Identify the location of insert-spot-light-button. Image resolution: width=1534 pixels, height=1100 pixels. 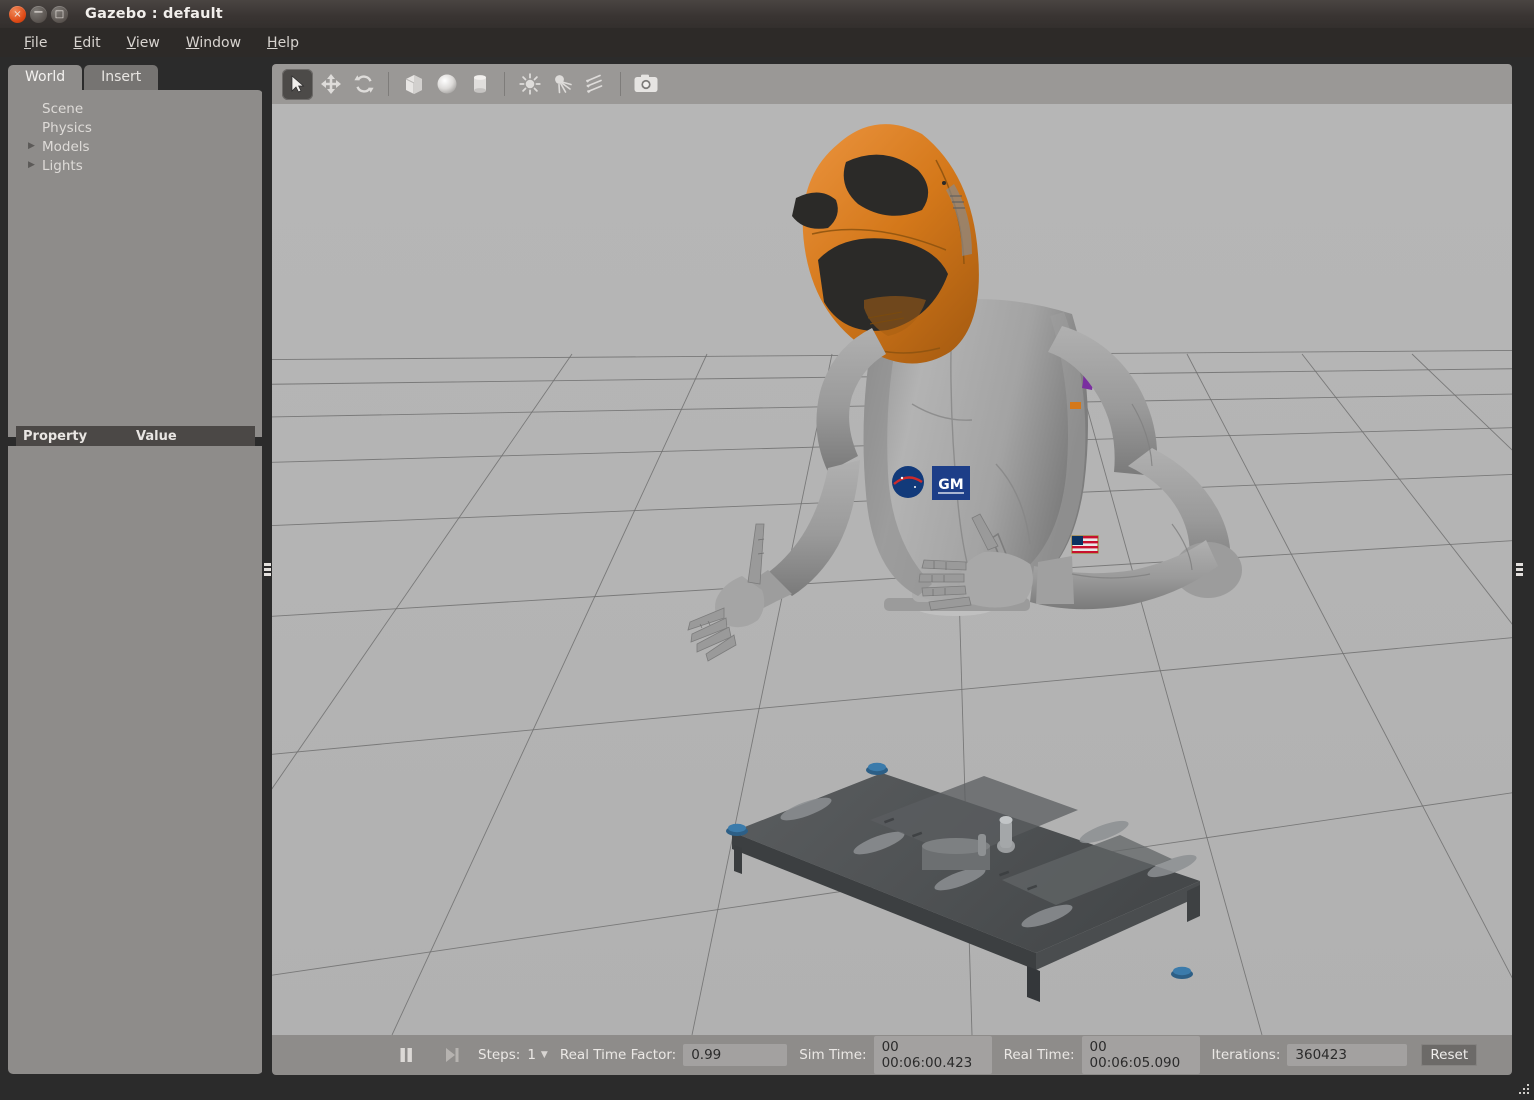
(562, 84).